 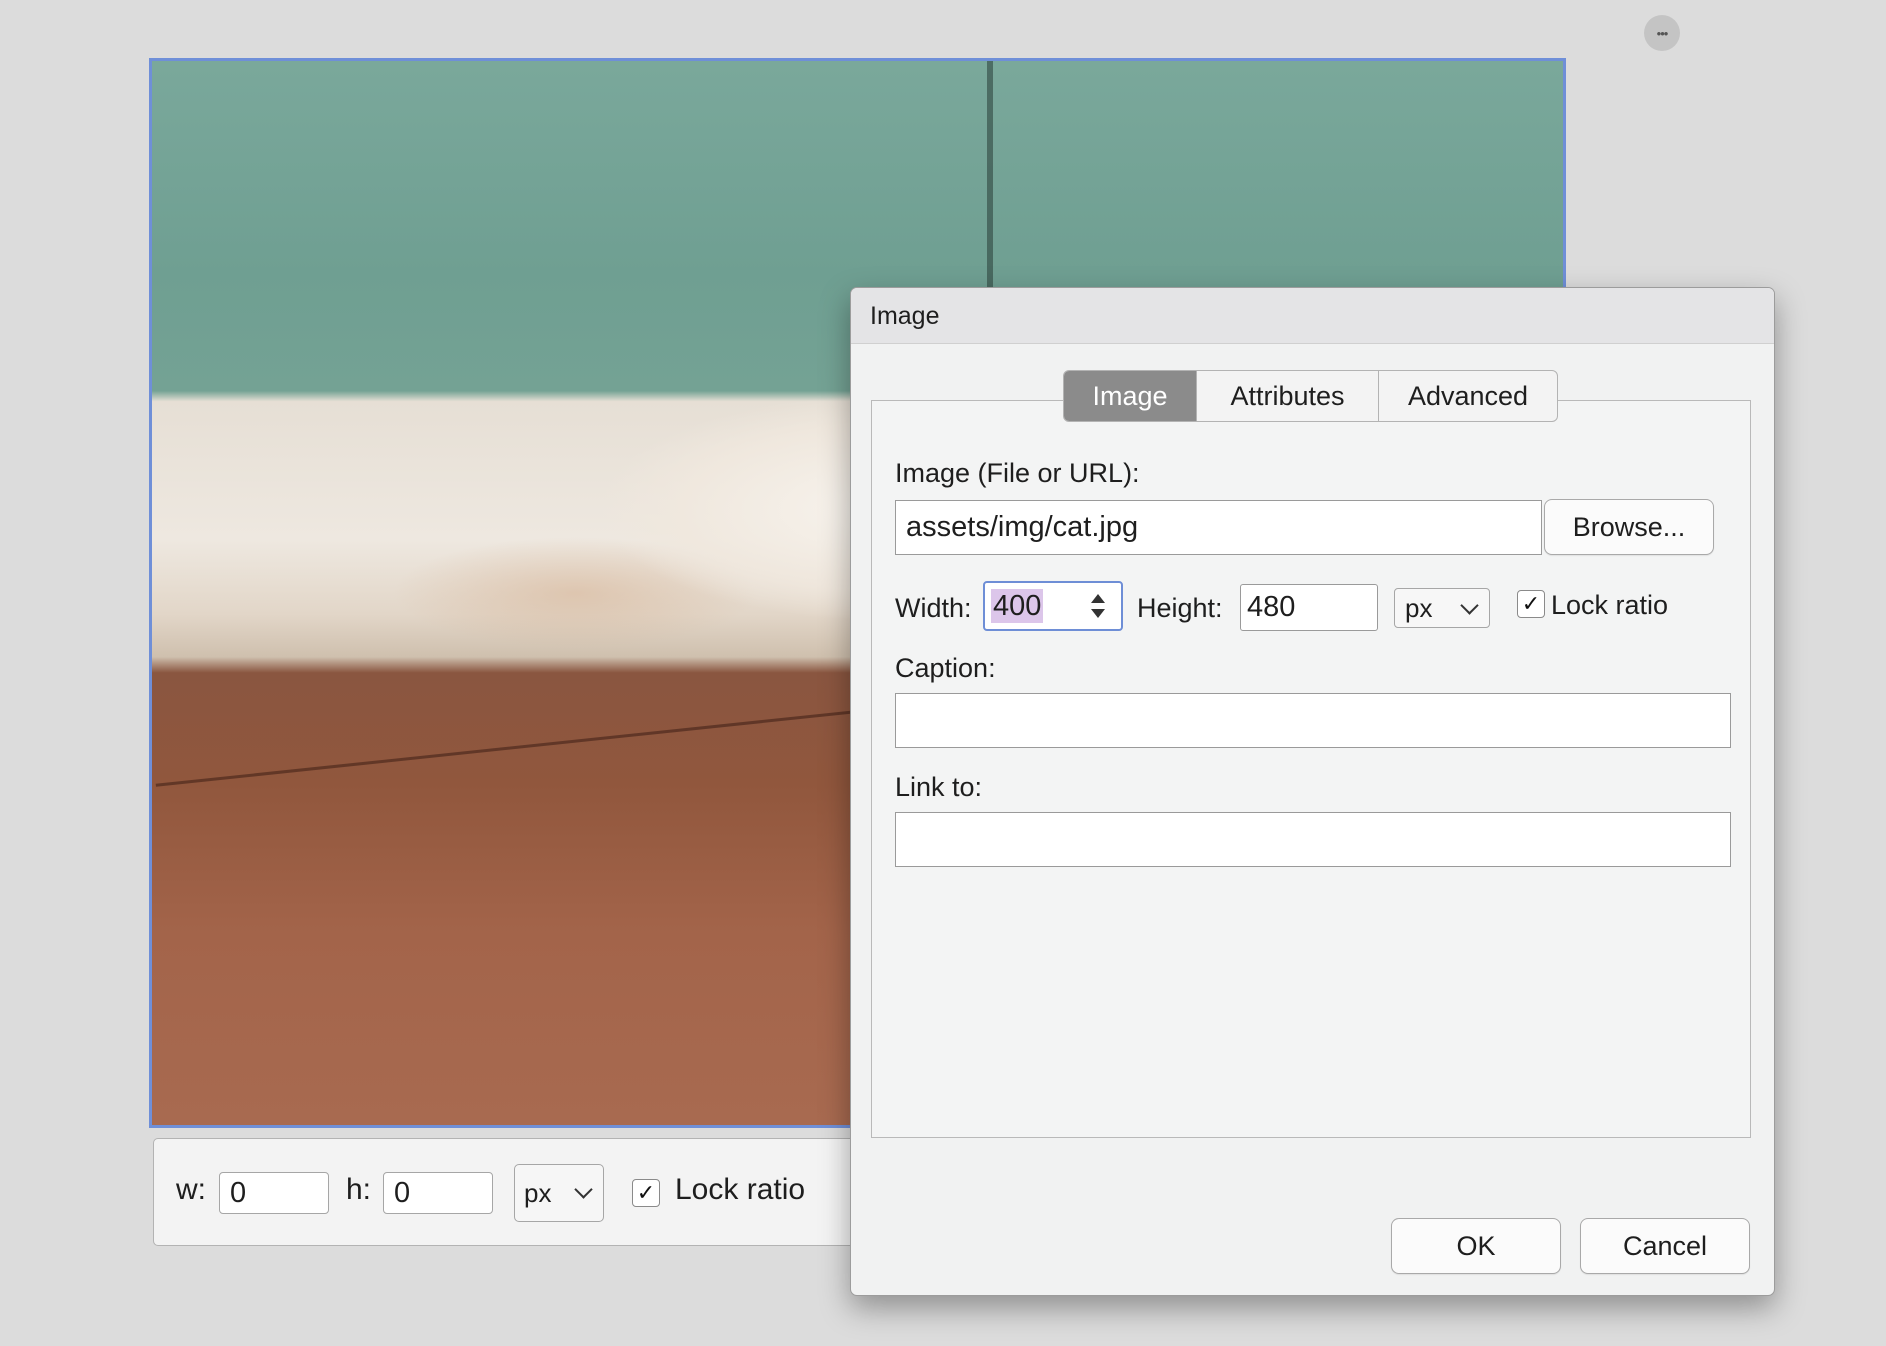 I want to click on ok-button: OK, so click(x=1476, y=1246).